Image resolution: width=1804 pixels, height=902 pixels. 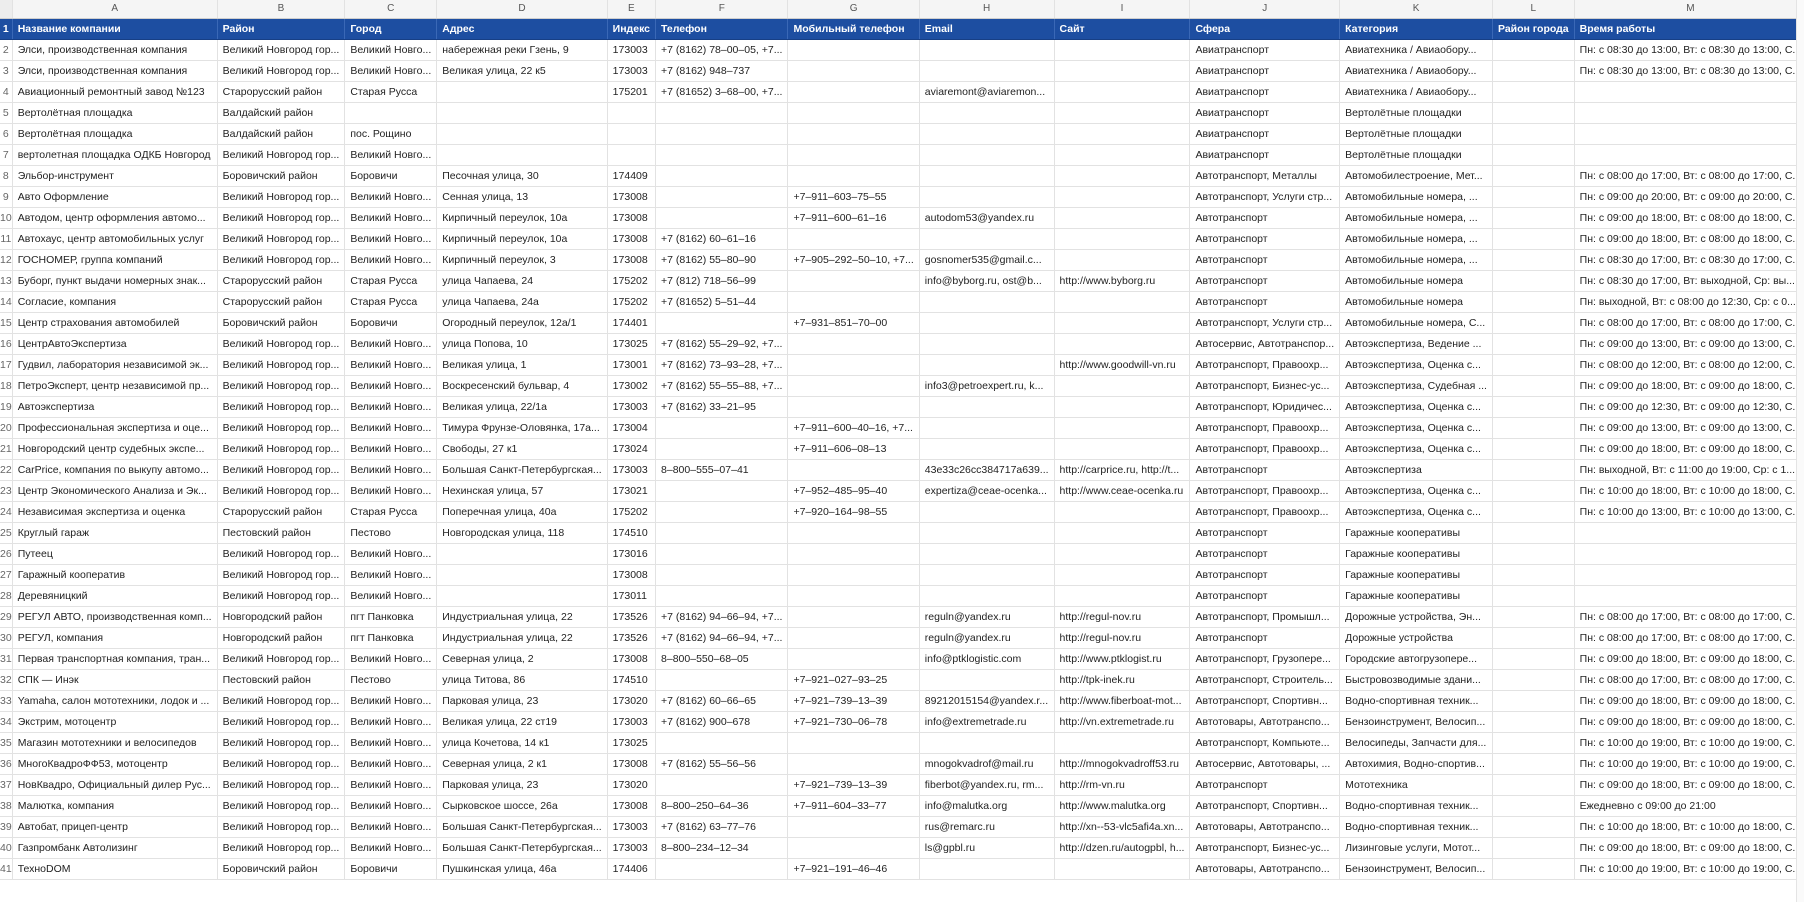 I want to click on row-number: 34, so click(x=6, y=722).